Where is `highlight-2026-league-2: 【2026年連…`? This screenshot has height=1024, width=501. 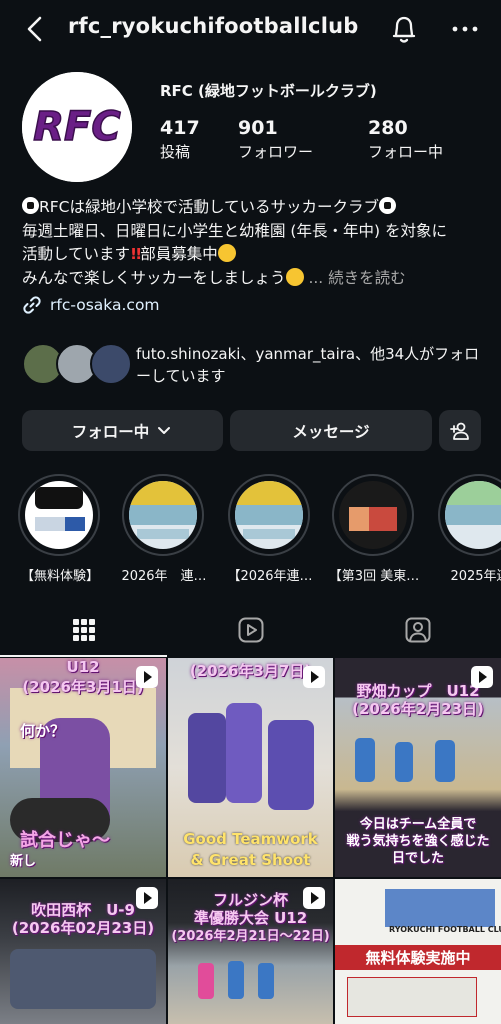
highlight-2026-league-2: 【2026年連… is located at coordinates (270, 529).